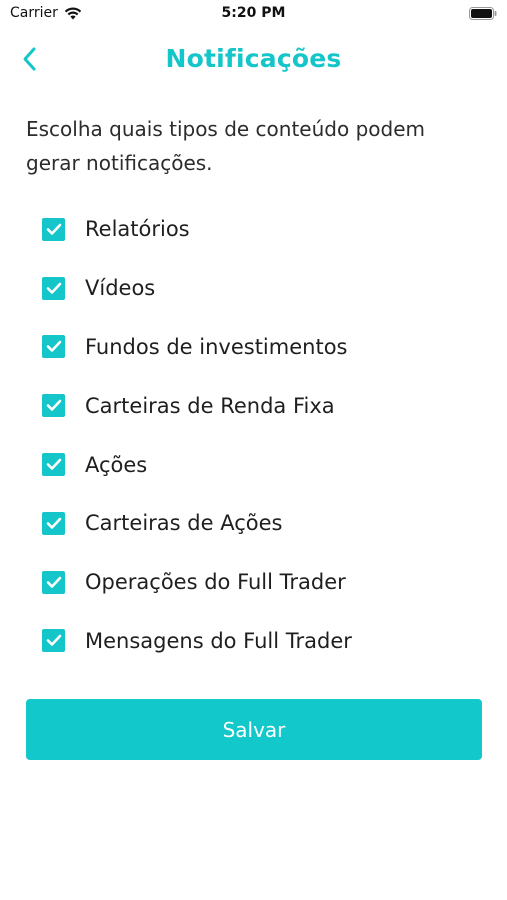 The width and height of the screenshot is (507, 900). I want to click on option-label: Fundos de investimentos, so click(216, 346).